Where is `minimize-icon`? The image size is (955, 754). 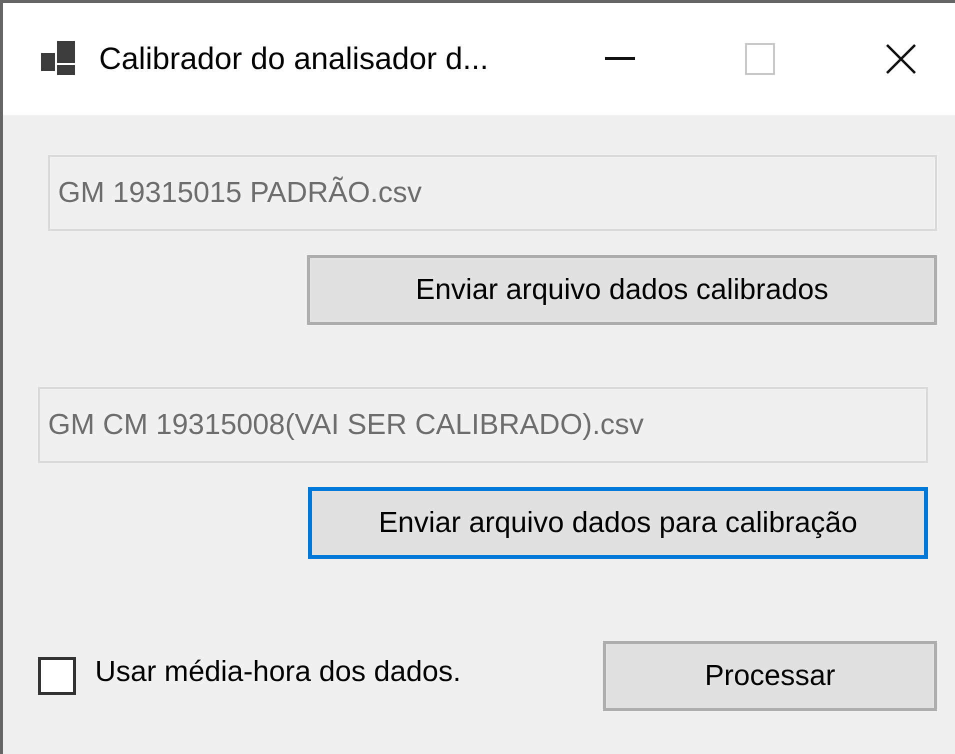 minimize-icon is located at coordinates (620, 59).